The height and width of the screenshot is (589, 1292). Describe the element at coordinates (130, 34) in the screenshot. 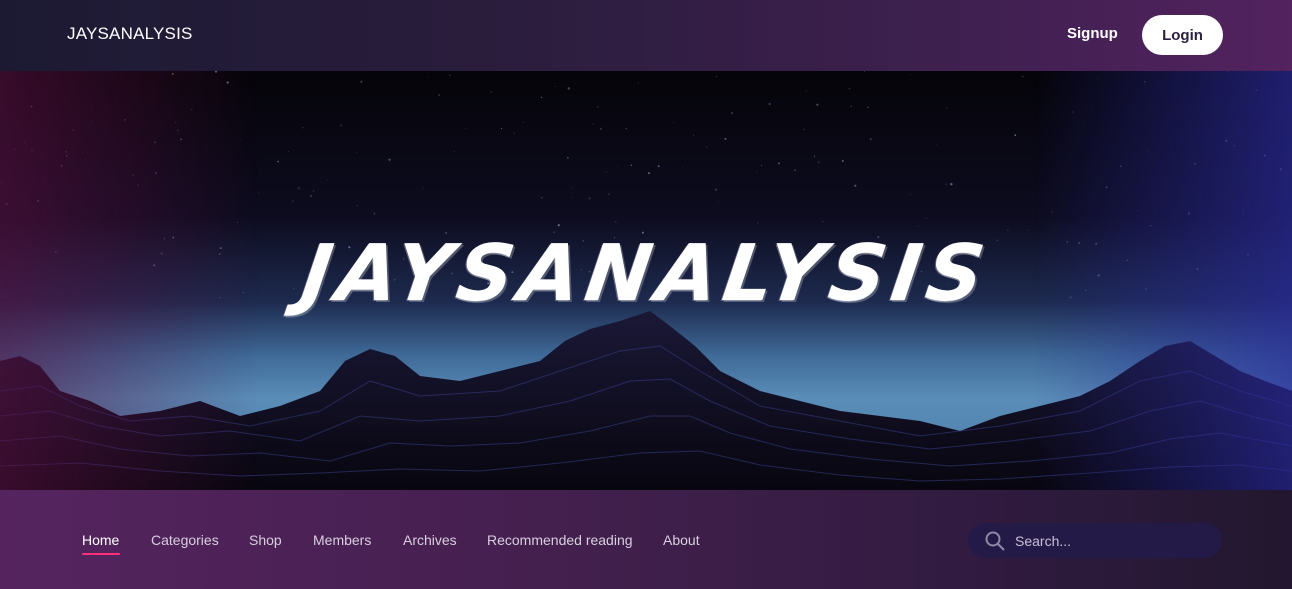

I see `brand-logo: JAYSANALYSIS` at that location.